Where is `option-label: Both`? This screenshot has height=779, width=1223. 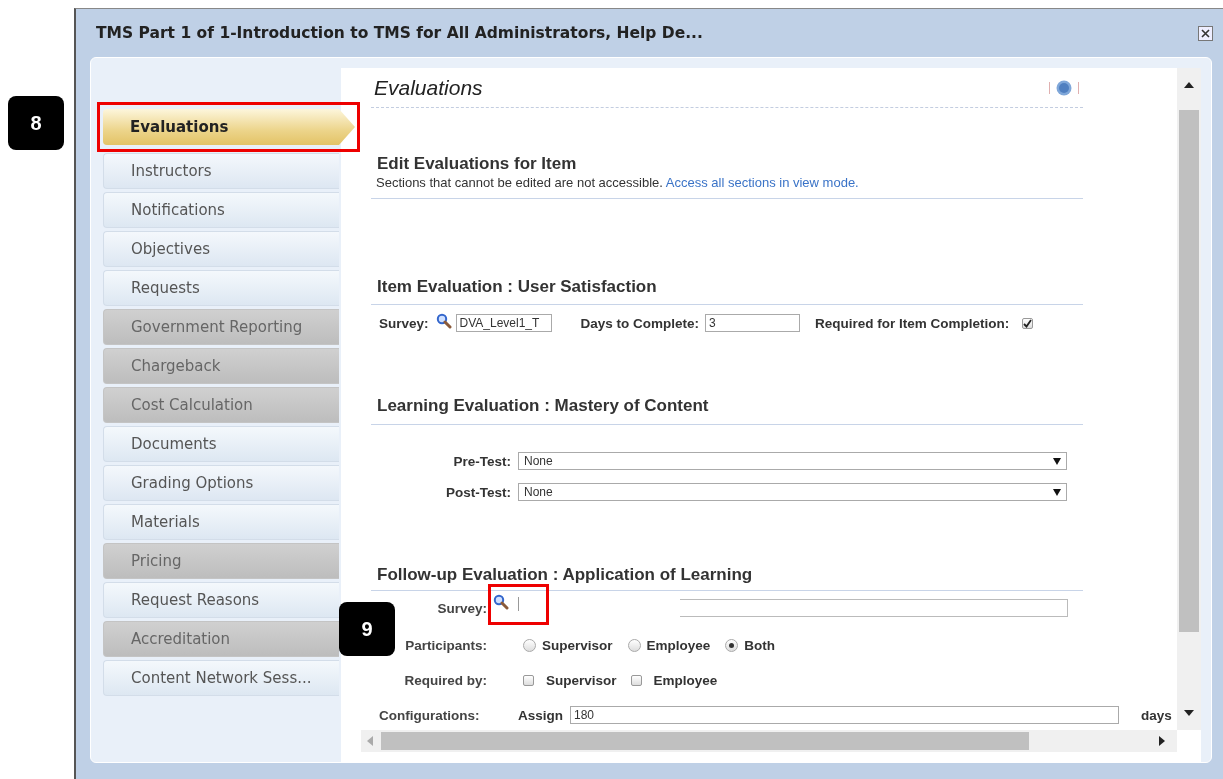
option-label: Both is located at coordinates (760, 645).